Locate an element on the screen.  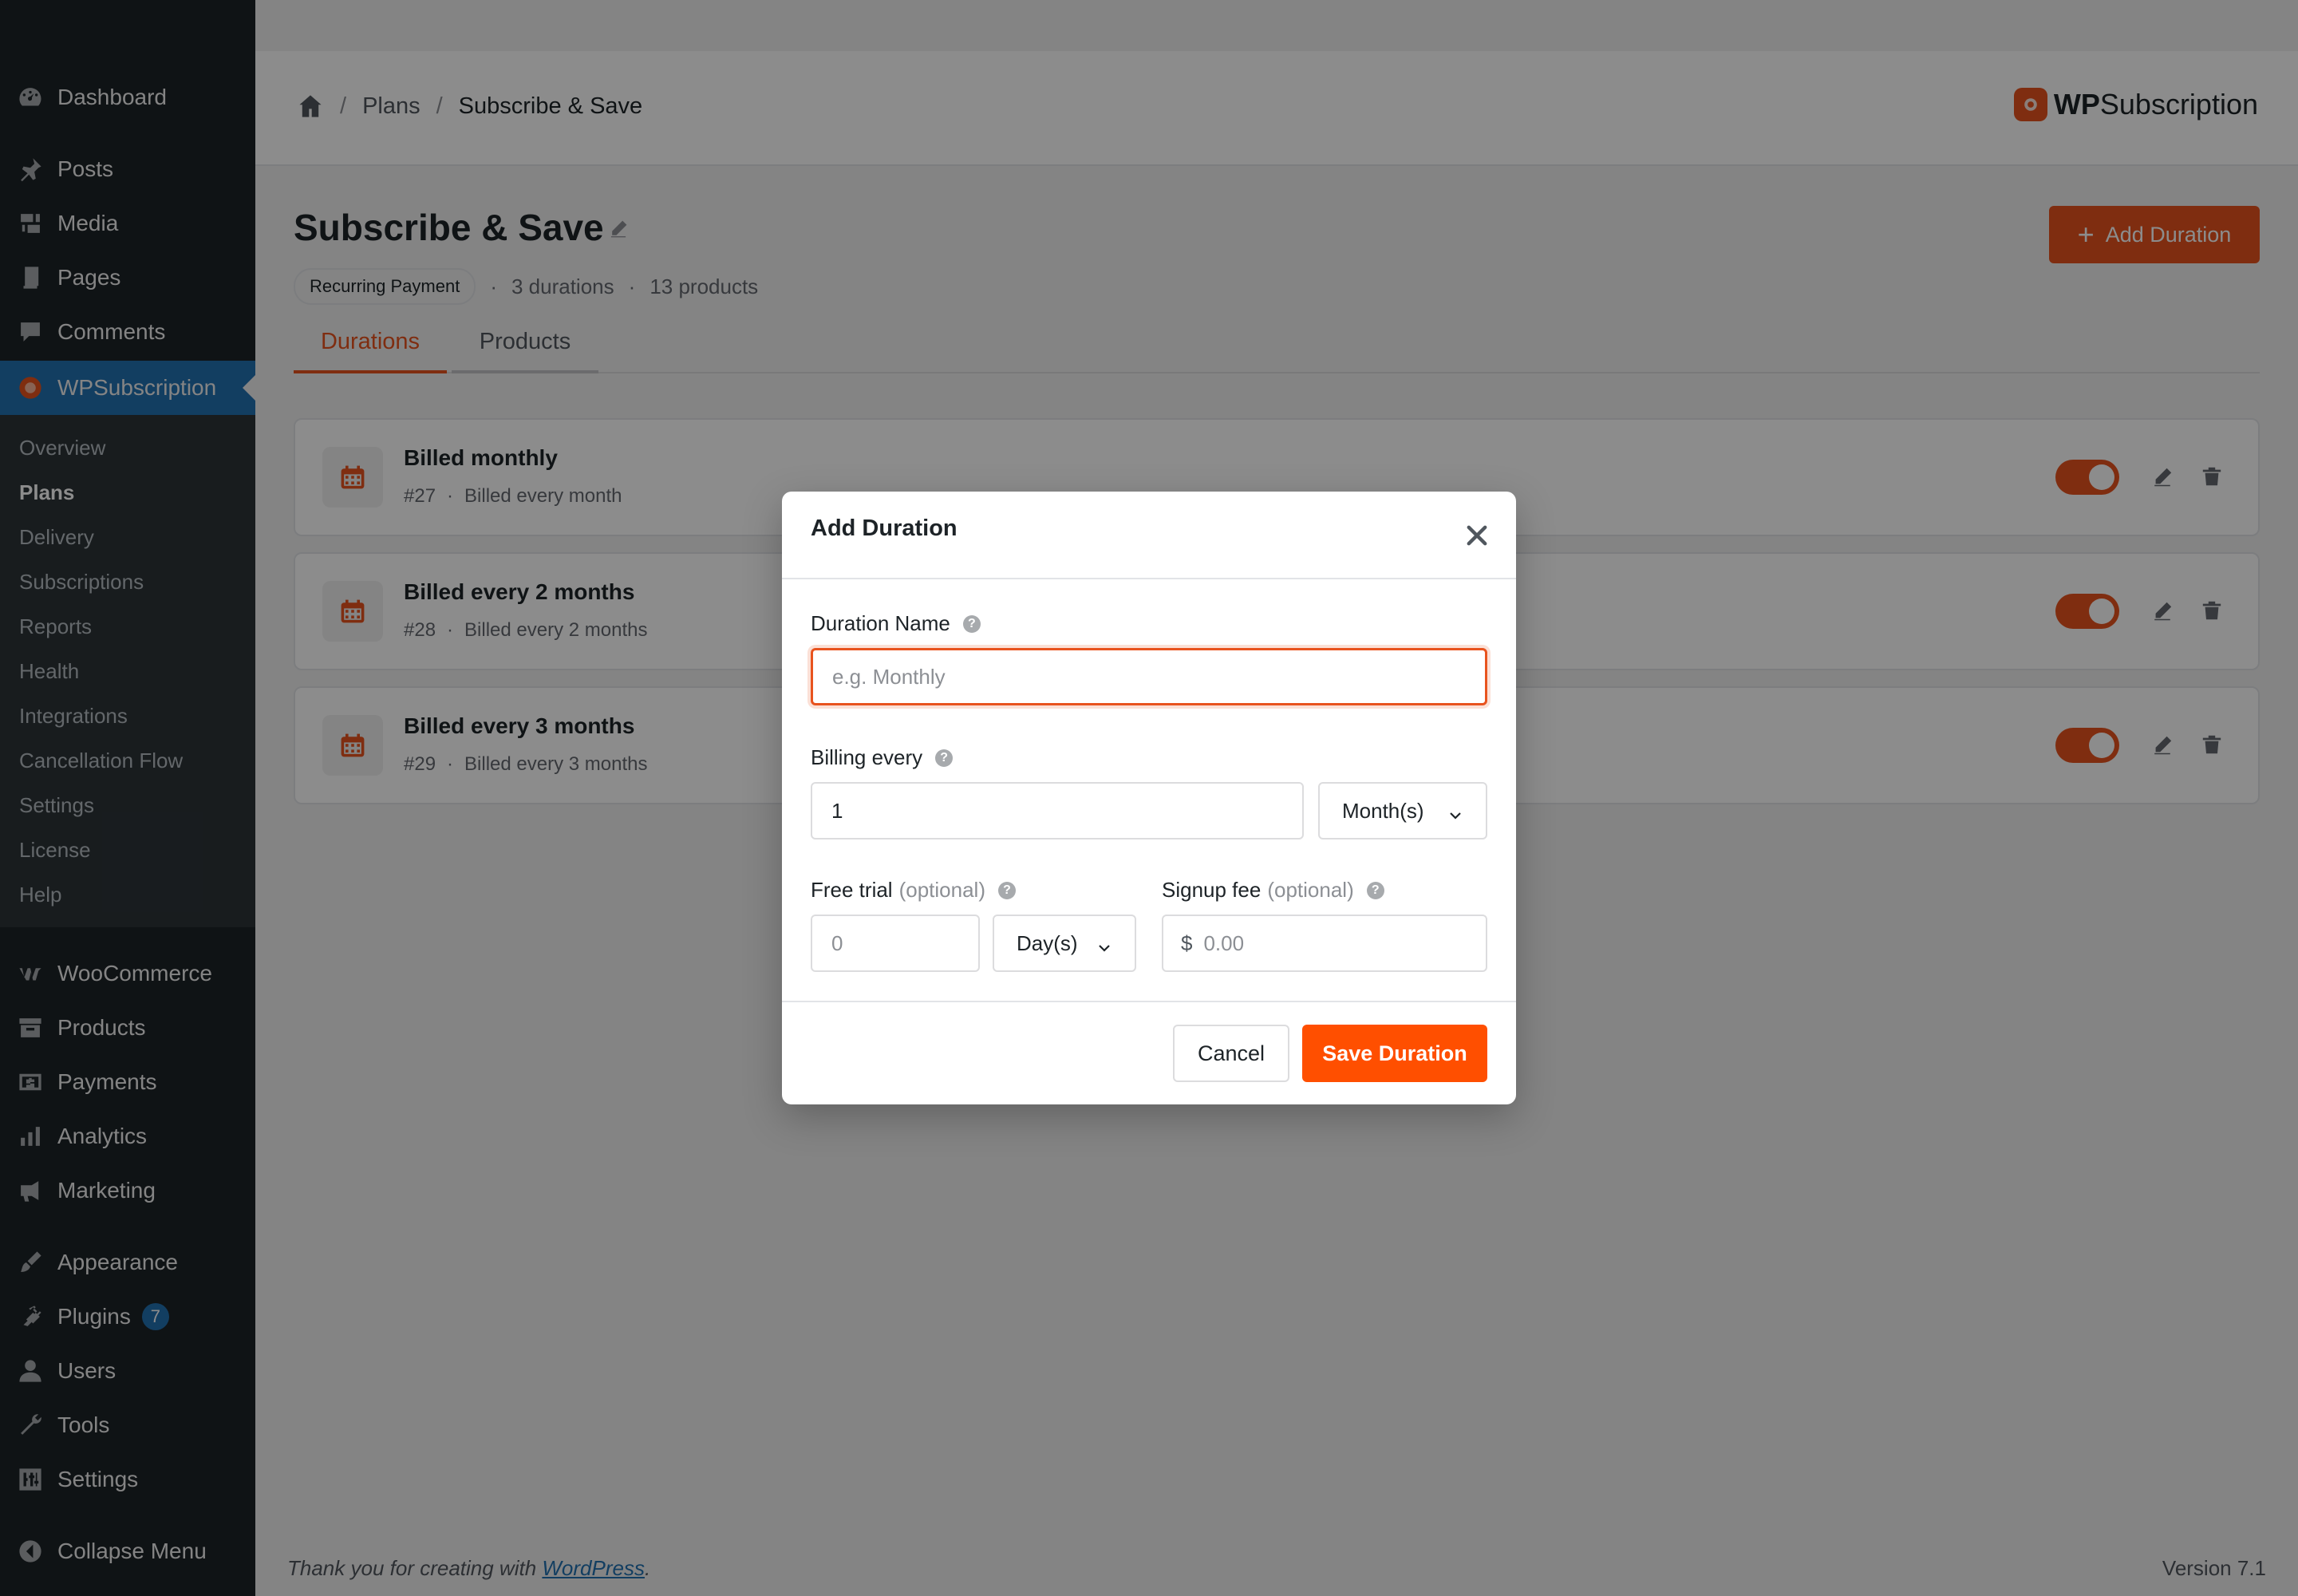
trial-unit-select: Day(s) is located at coordinates (1065, 943).